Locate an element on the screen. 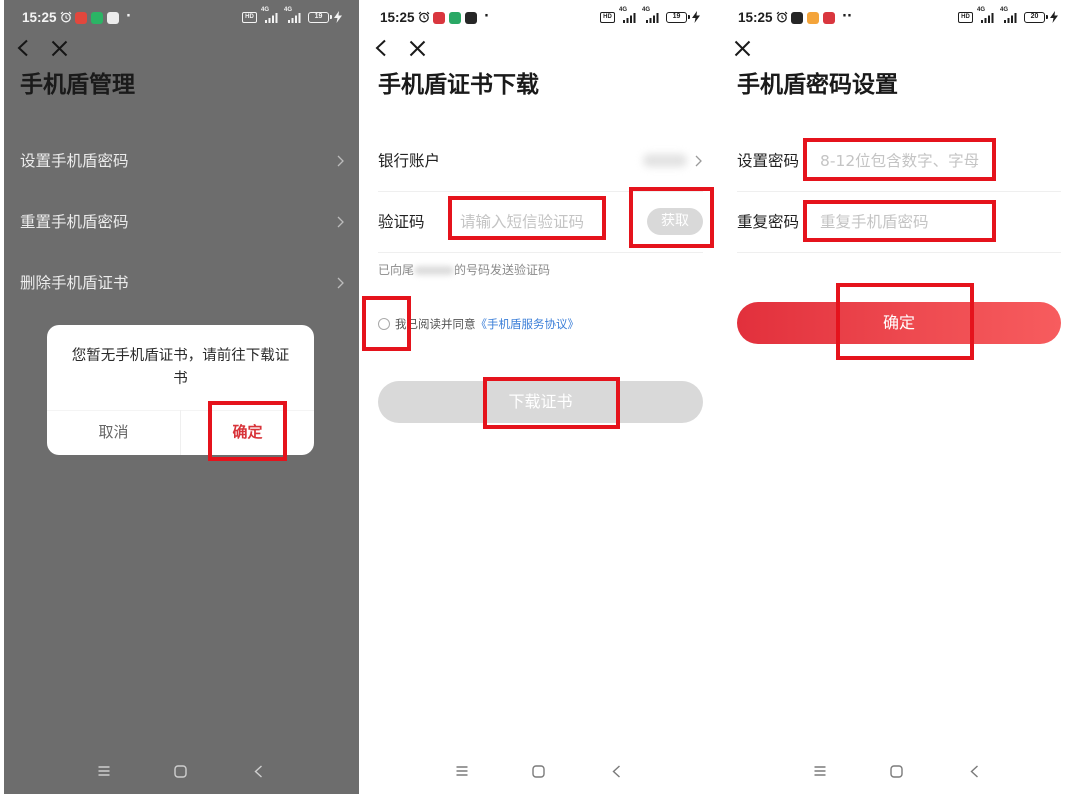 This screenshot has height=797, width=1080. battery-level: 20 is located at coordinates (1034, 16).